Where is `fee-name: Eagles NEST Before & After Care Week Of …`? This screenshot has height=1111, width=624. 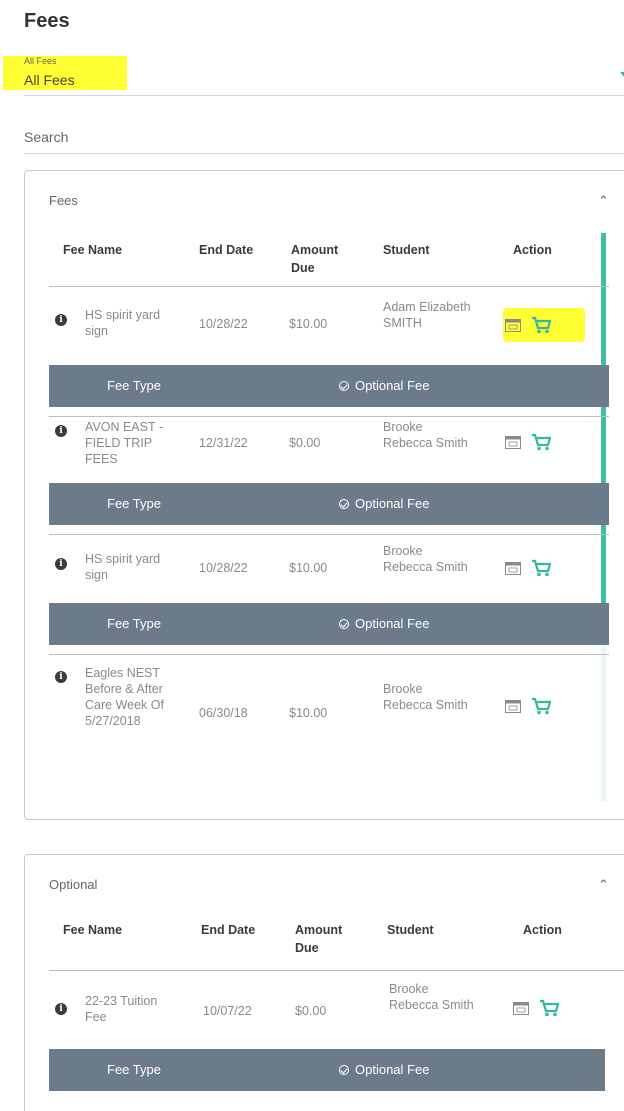
fee-name: Eagles NEST Before & After Care Week Of … is located at coordinates (124, 697).